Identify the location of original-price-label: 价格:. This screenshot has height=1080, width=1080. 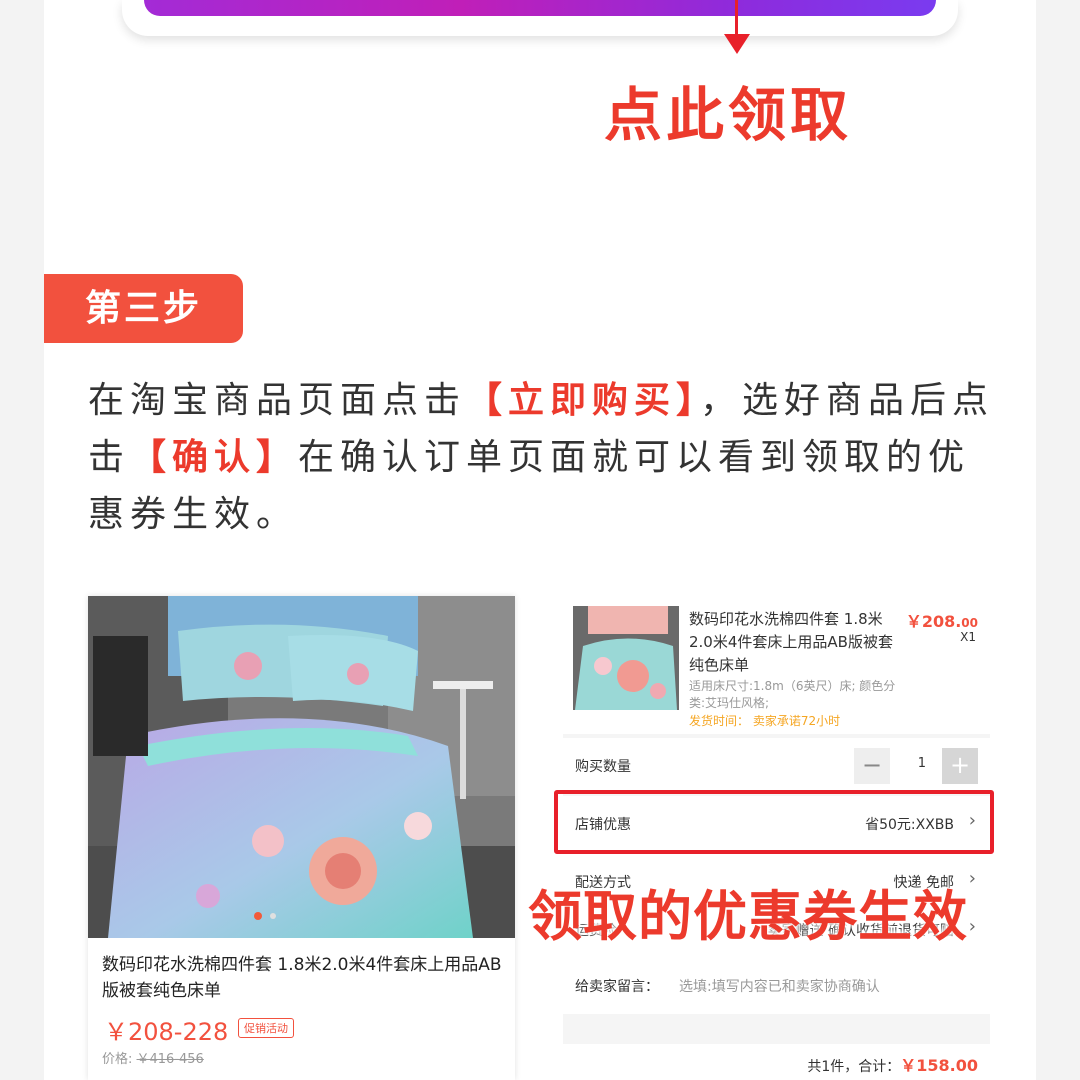
(119, 1059).